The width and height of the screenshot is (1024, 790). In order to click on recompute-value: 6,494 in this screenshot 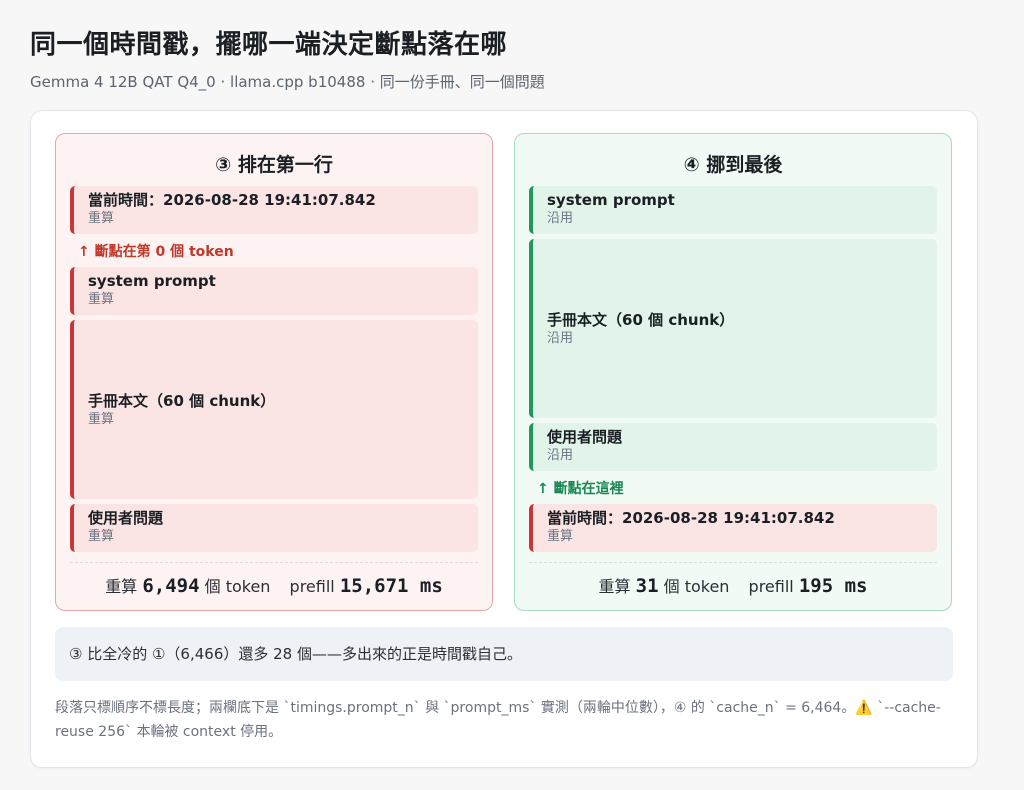, I will do `click(171, 586)`.